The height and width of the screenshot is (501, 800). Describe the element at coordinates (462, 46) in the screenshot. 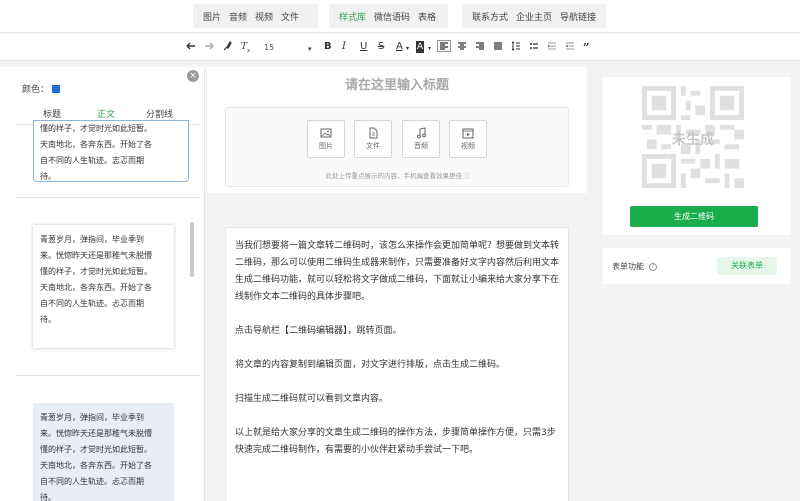

I see `align-center-icon` at that location.